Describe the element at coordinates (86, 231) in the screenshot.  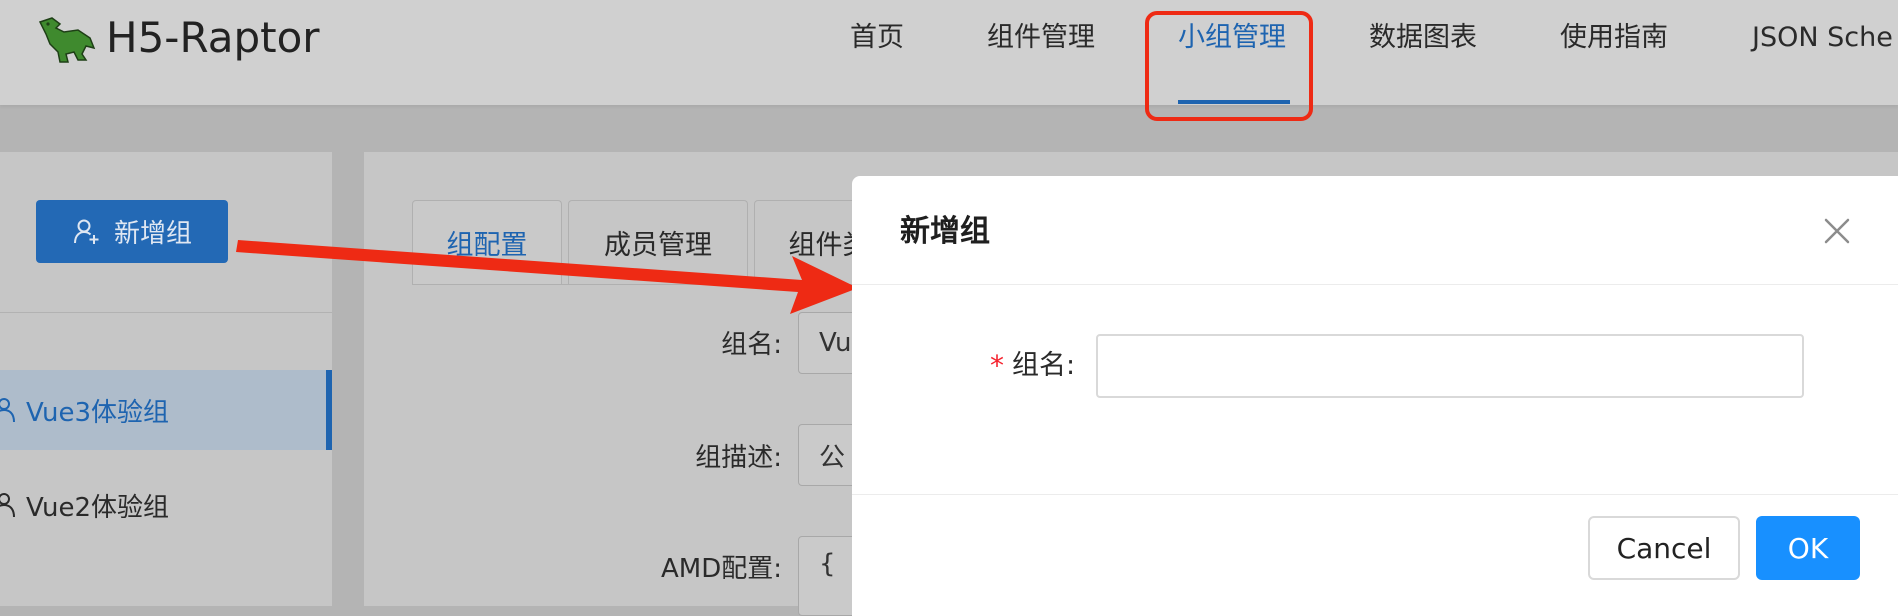
I see `user-add-icon` at that location.